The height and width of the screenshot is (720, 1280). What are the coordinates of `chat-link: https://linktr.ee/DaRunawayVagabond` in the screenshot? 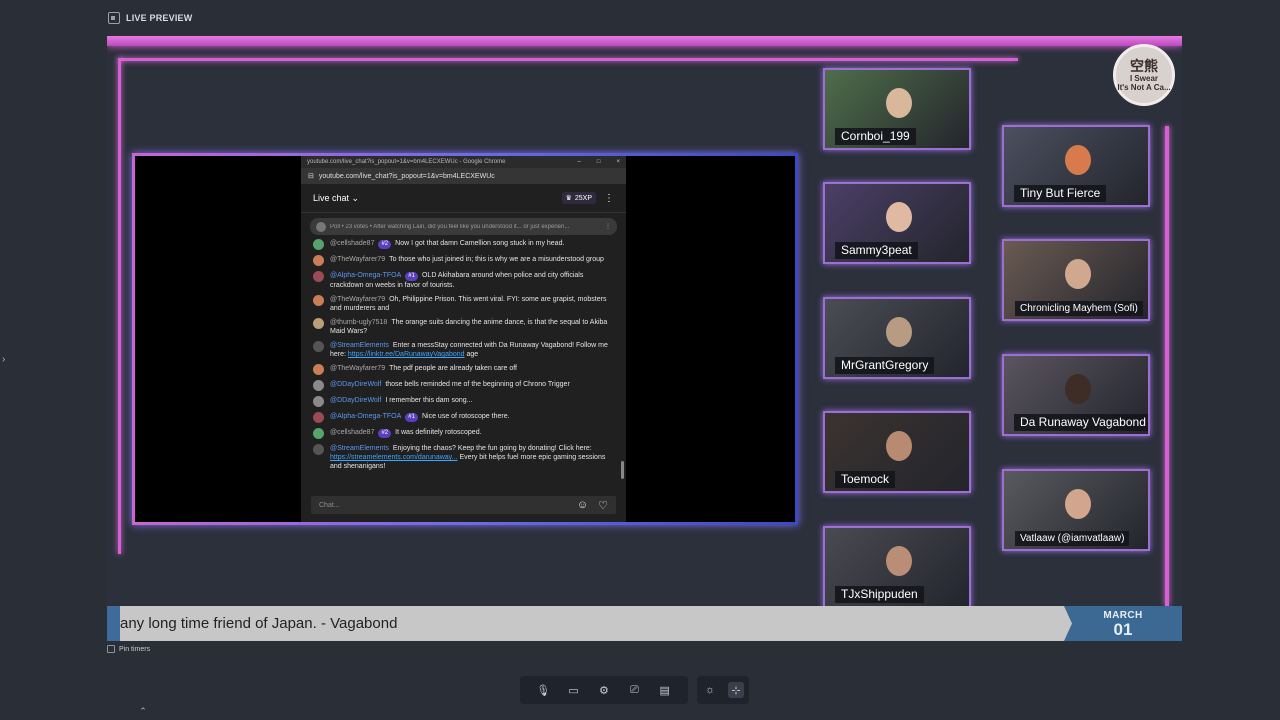 It's located at (406, 354).